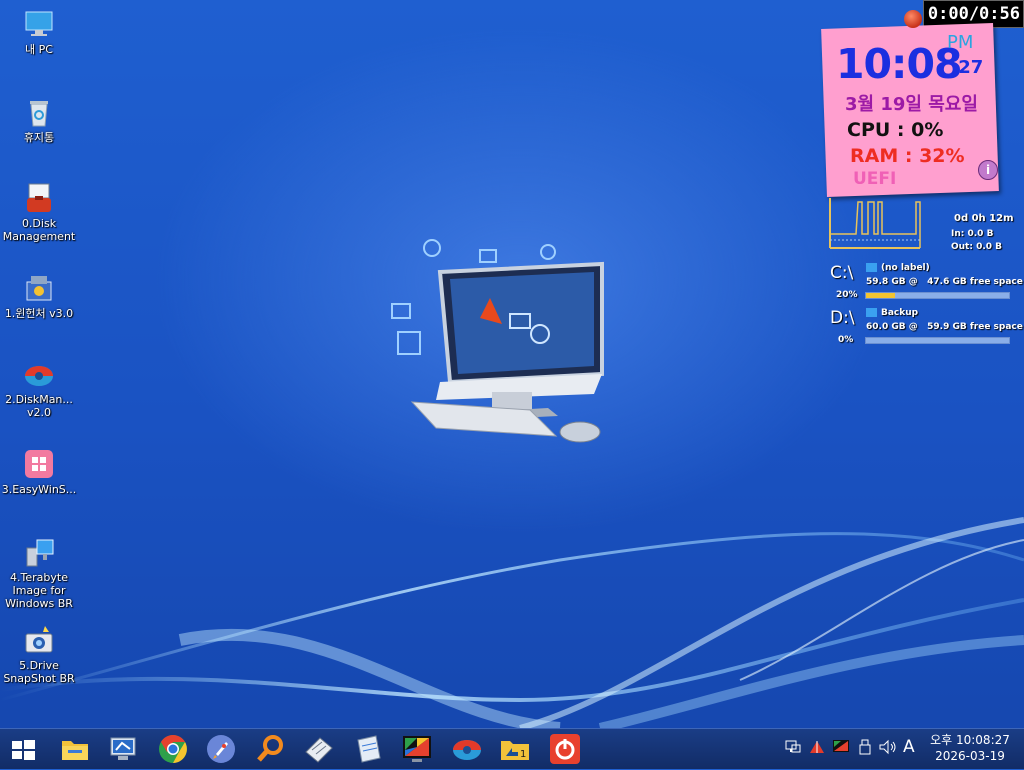 Image resolution: width=1024 pixels, height=770 pixels. I want to click on desktop-icon-label: 5.Drive SnapShot BR, so click(39, 672).